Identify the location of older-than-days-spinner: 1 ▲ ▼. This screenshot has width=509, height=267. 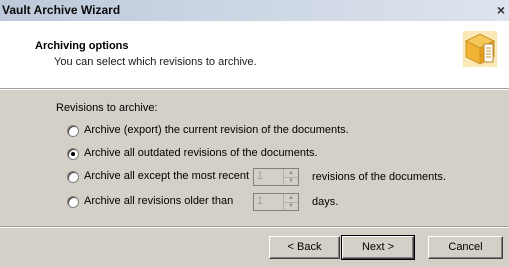
(276, 202).